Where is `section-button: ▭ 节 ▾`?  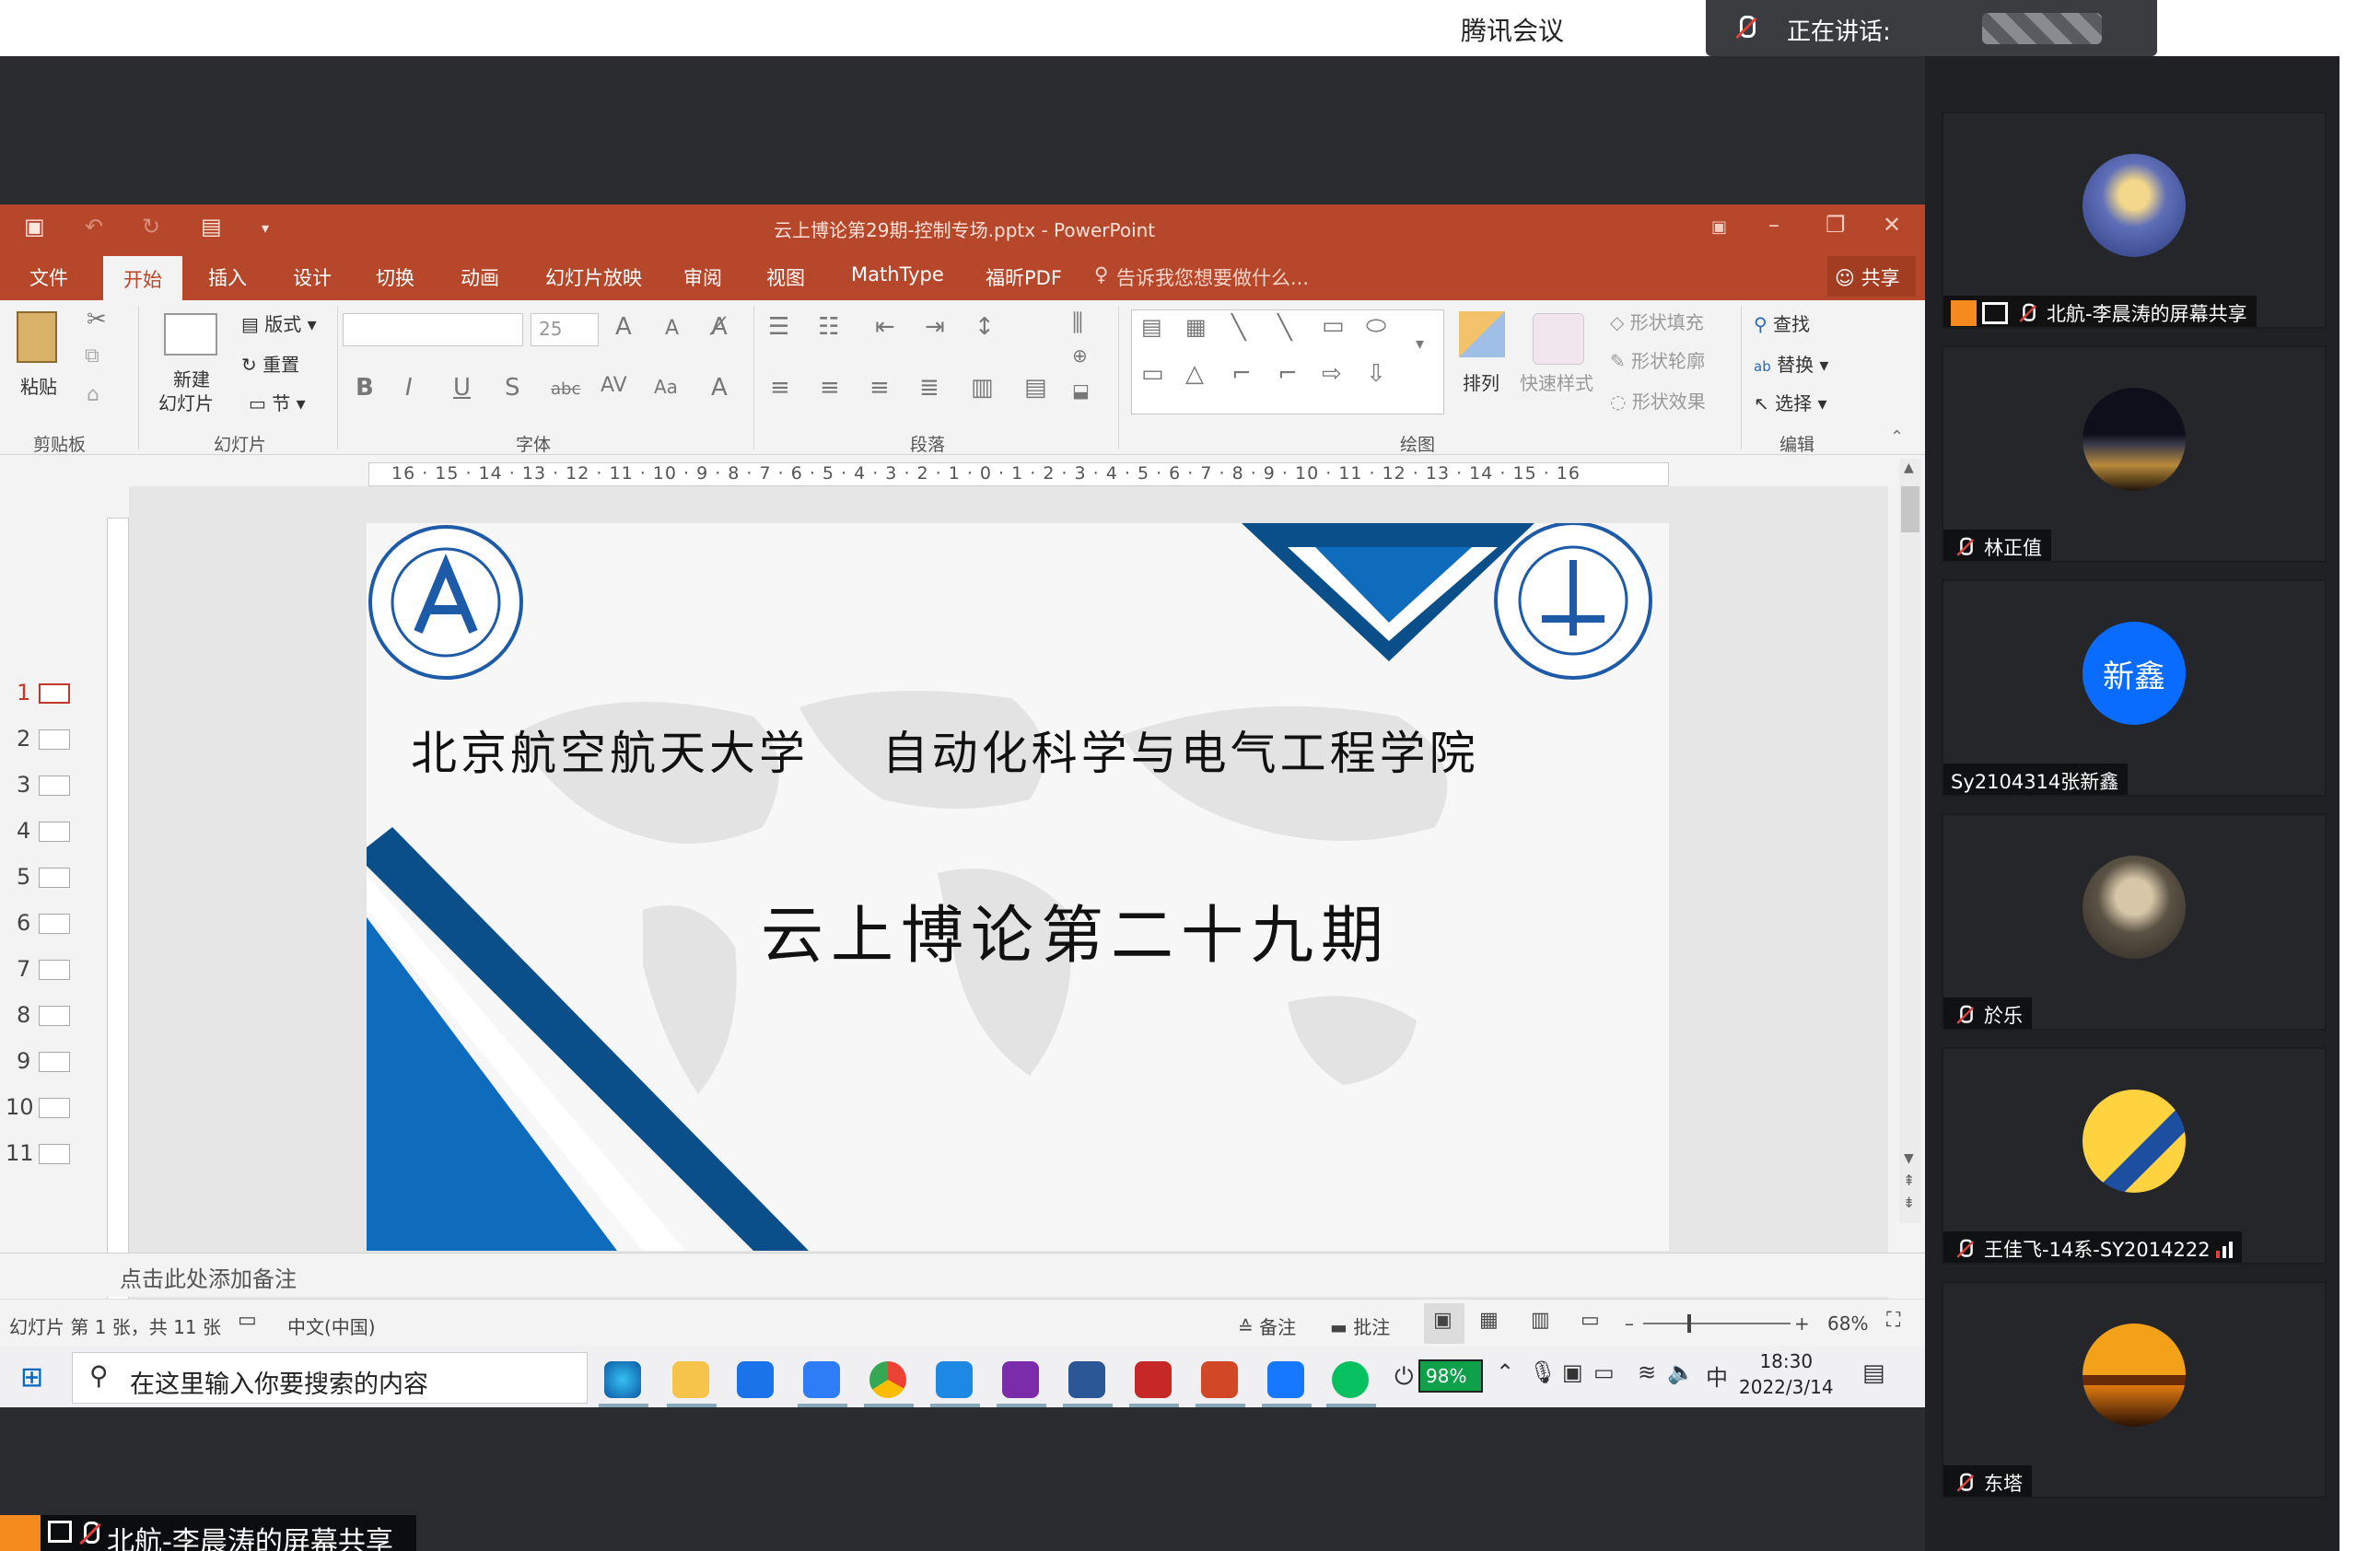
section-button: ▭ 节 ▾ is located at coordinates (277, 402).